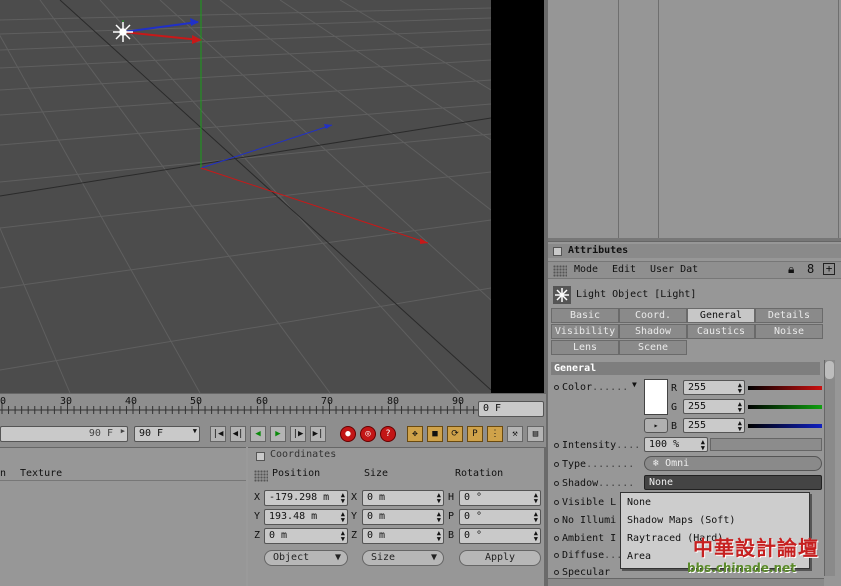 The width and height of the screenshot is (841, 586). I want to click on color-expand-button: ▸, so click(656, 425).